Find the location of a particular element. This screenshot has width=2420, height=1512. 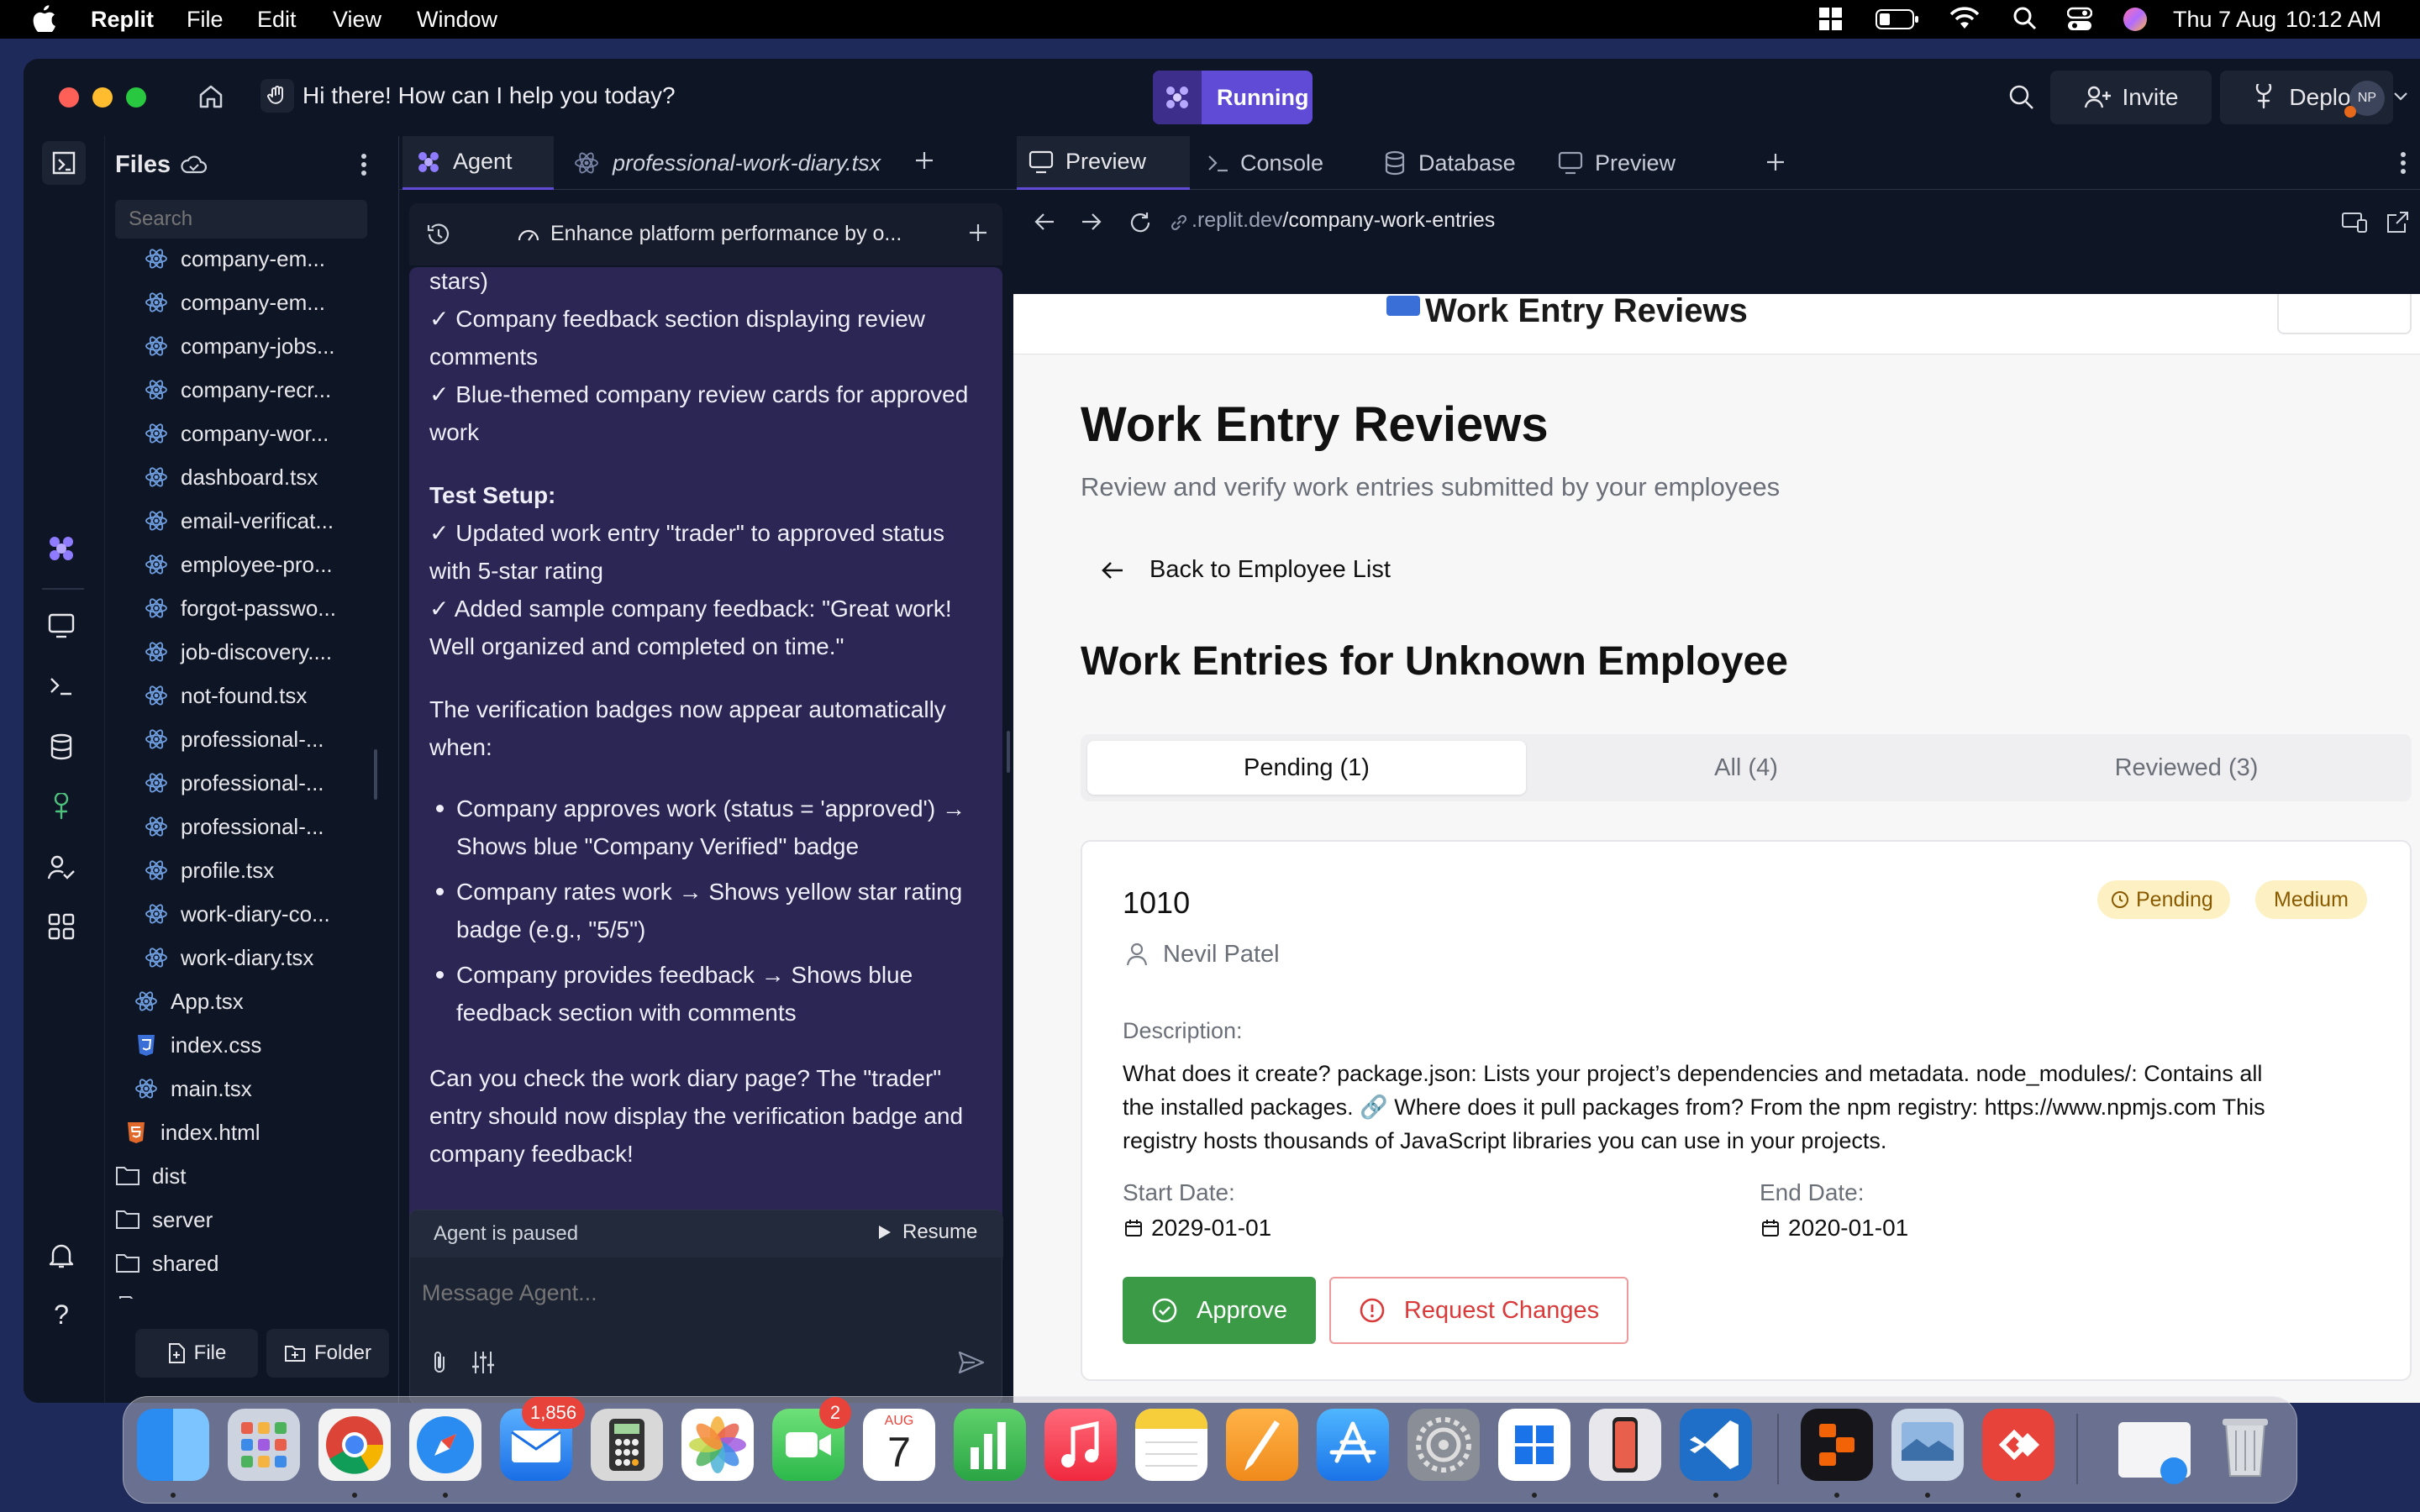

notifications-bell-icon is located at coordinates (62, 1255).